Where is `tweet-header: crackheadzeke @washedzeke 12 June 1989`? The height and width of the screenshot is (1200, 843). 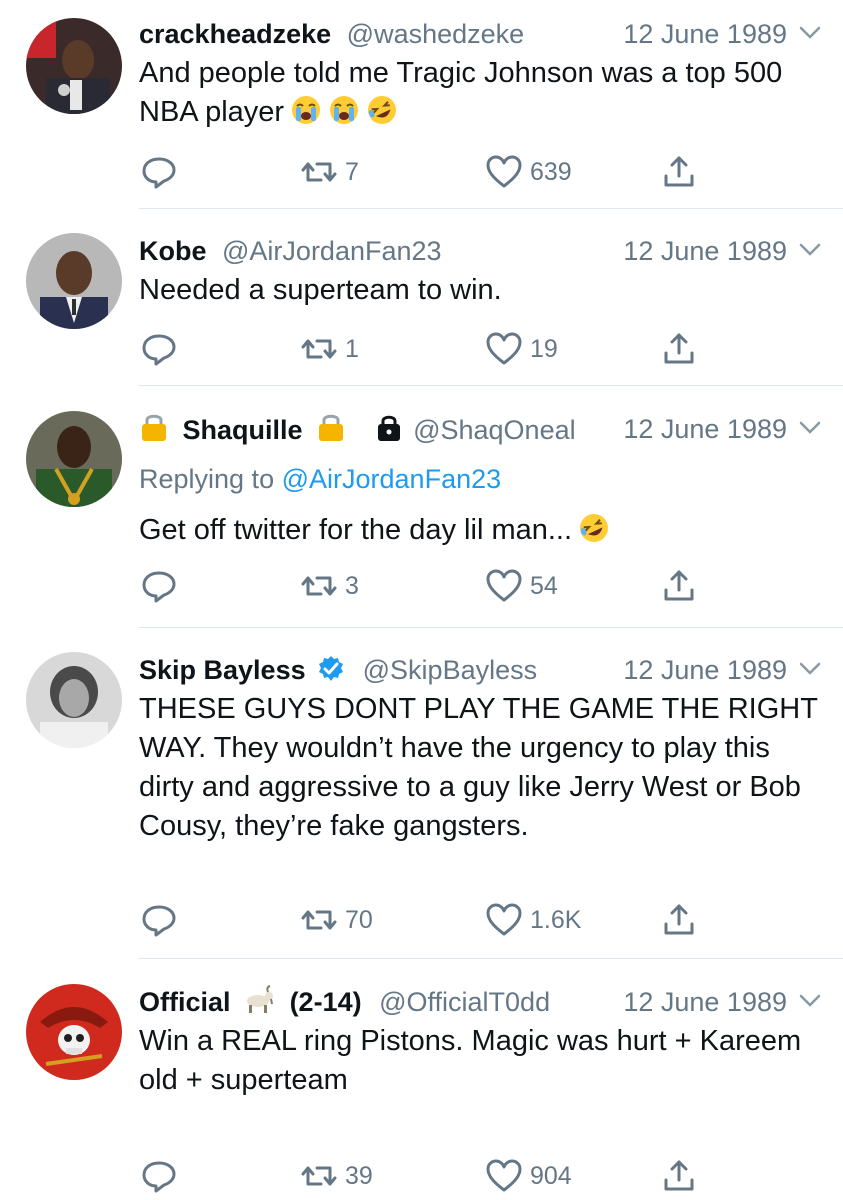
tweet-header: crackheadzeke @washedzeke 12 June 1989 is located at coordinates (480, 34).